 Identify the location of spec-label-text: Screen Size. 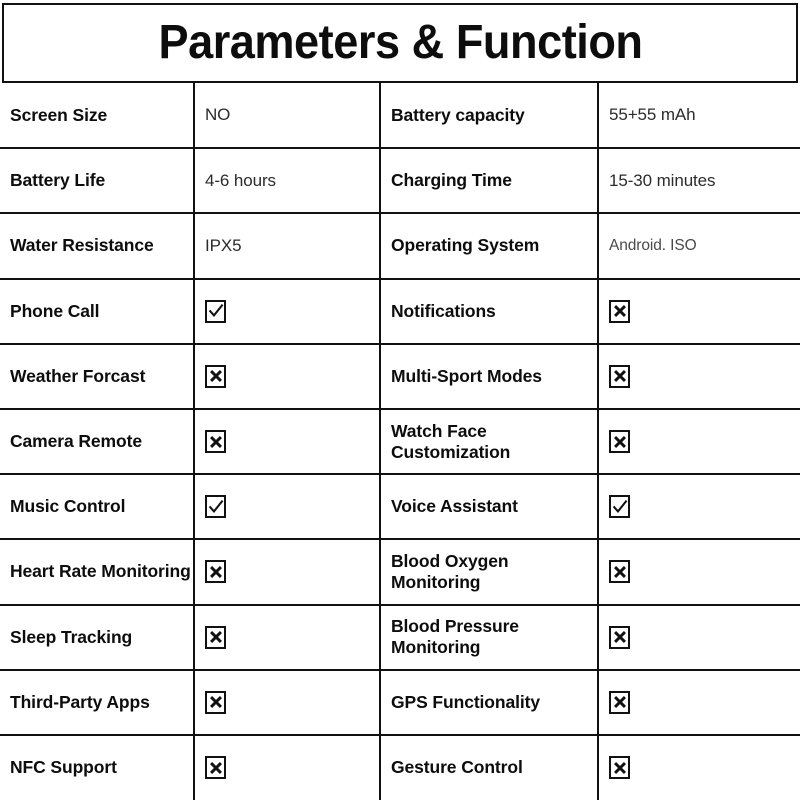
(59, 114).